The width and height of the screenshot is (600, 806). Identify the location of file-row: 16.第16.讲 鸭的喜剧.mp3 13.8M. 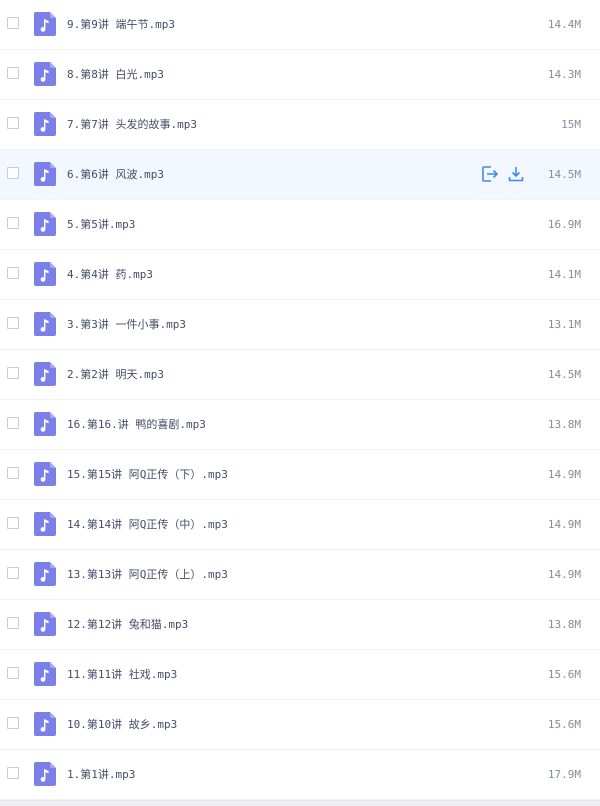
(300, 425).